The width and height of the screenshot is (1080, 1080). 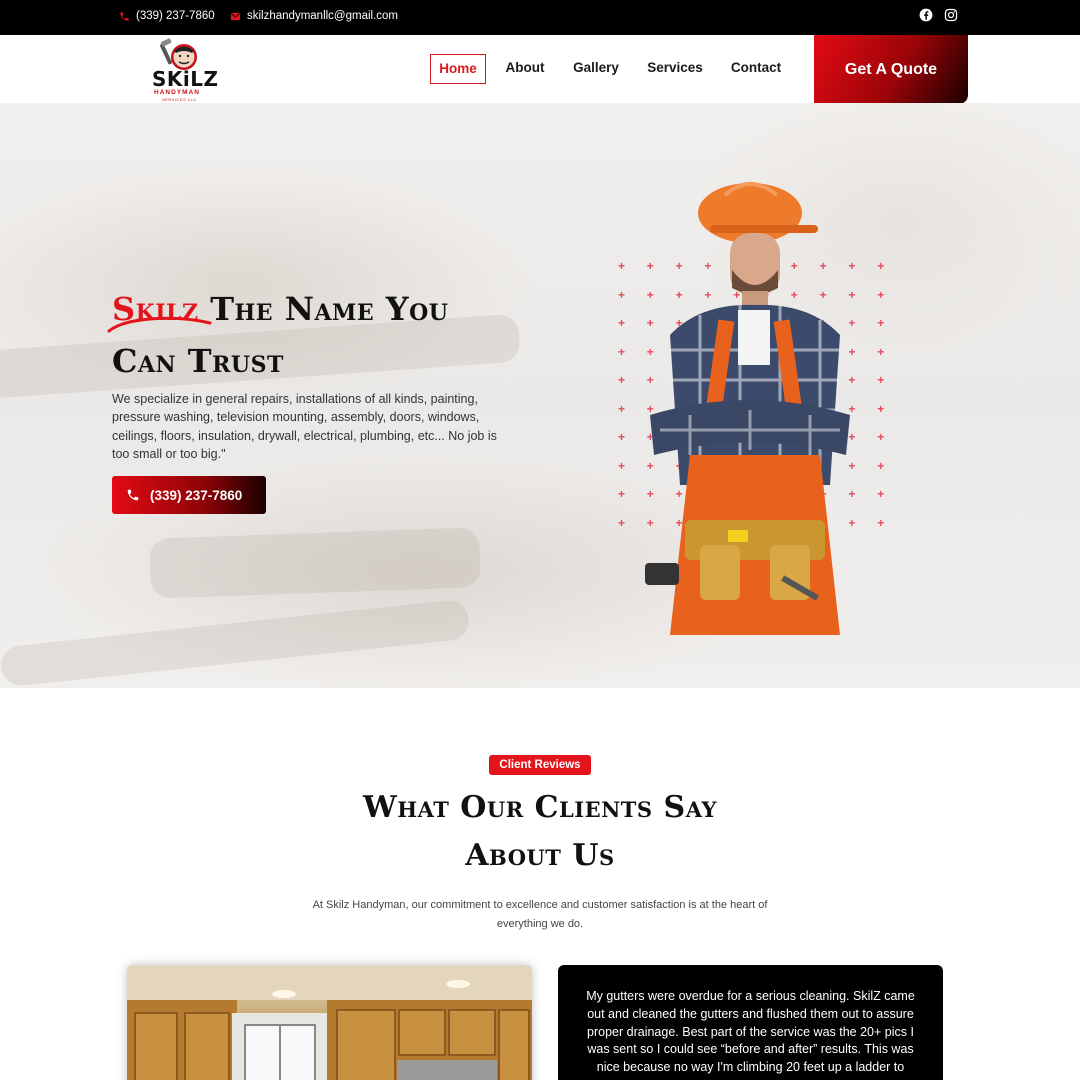 What do you see at coordinates (938, 15) in the screenshot?
I see `social-links` at bounding box center [938, 15].